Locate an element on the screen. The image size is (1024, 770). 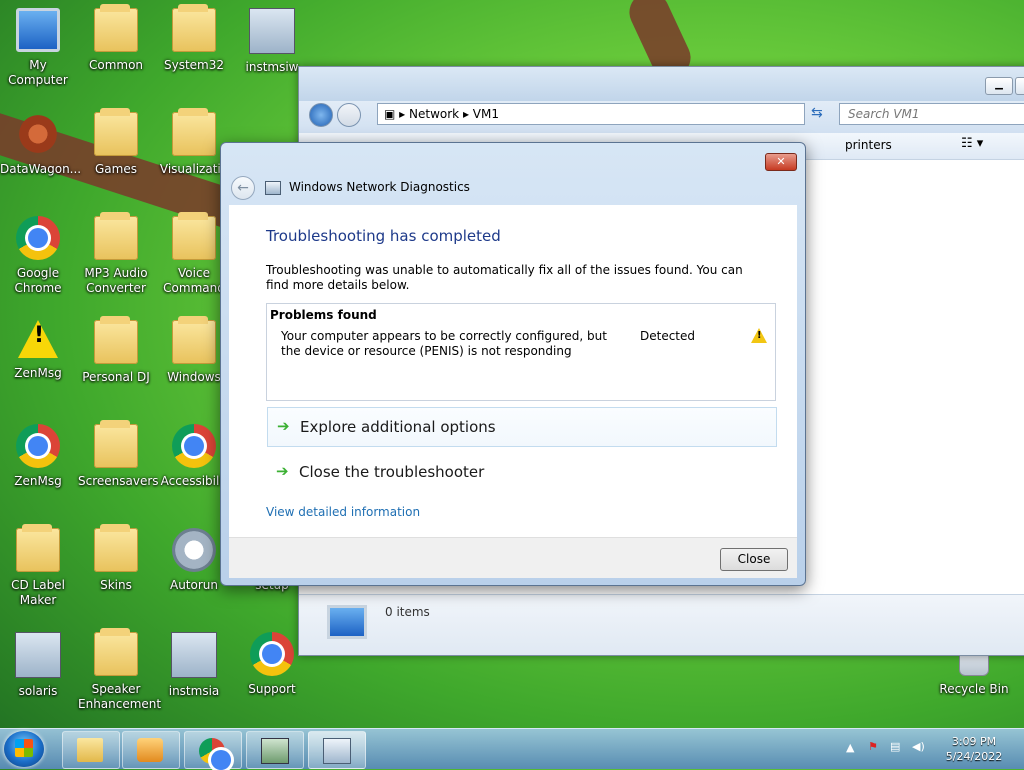
desktop-icon-instmsiw: instmsiw is located at coordinates (272, 41).